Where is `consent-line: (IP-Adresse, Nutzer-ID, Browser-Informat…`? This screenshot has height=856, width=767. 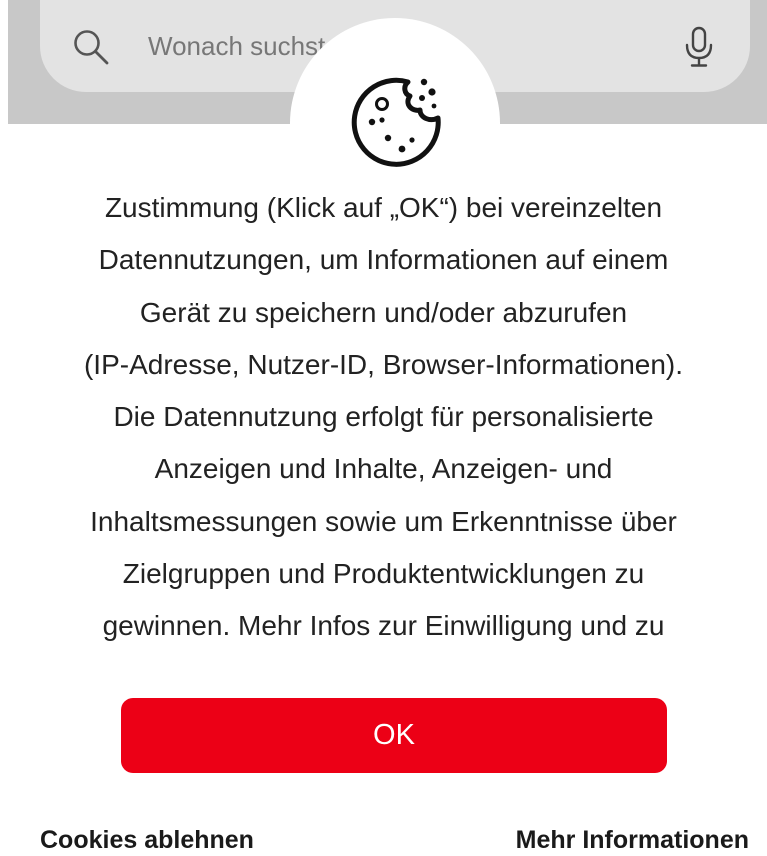 consent-line: (IP-Adresse, Nutzer-ID, Browser-Informat… is located at coordinates (383, 364).